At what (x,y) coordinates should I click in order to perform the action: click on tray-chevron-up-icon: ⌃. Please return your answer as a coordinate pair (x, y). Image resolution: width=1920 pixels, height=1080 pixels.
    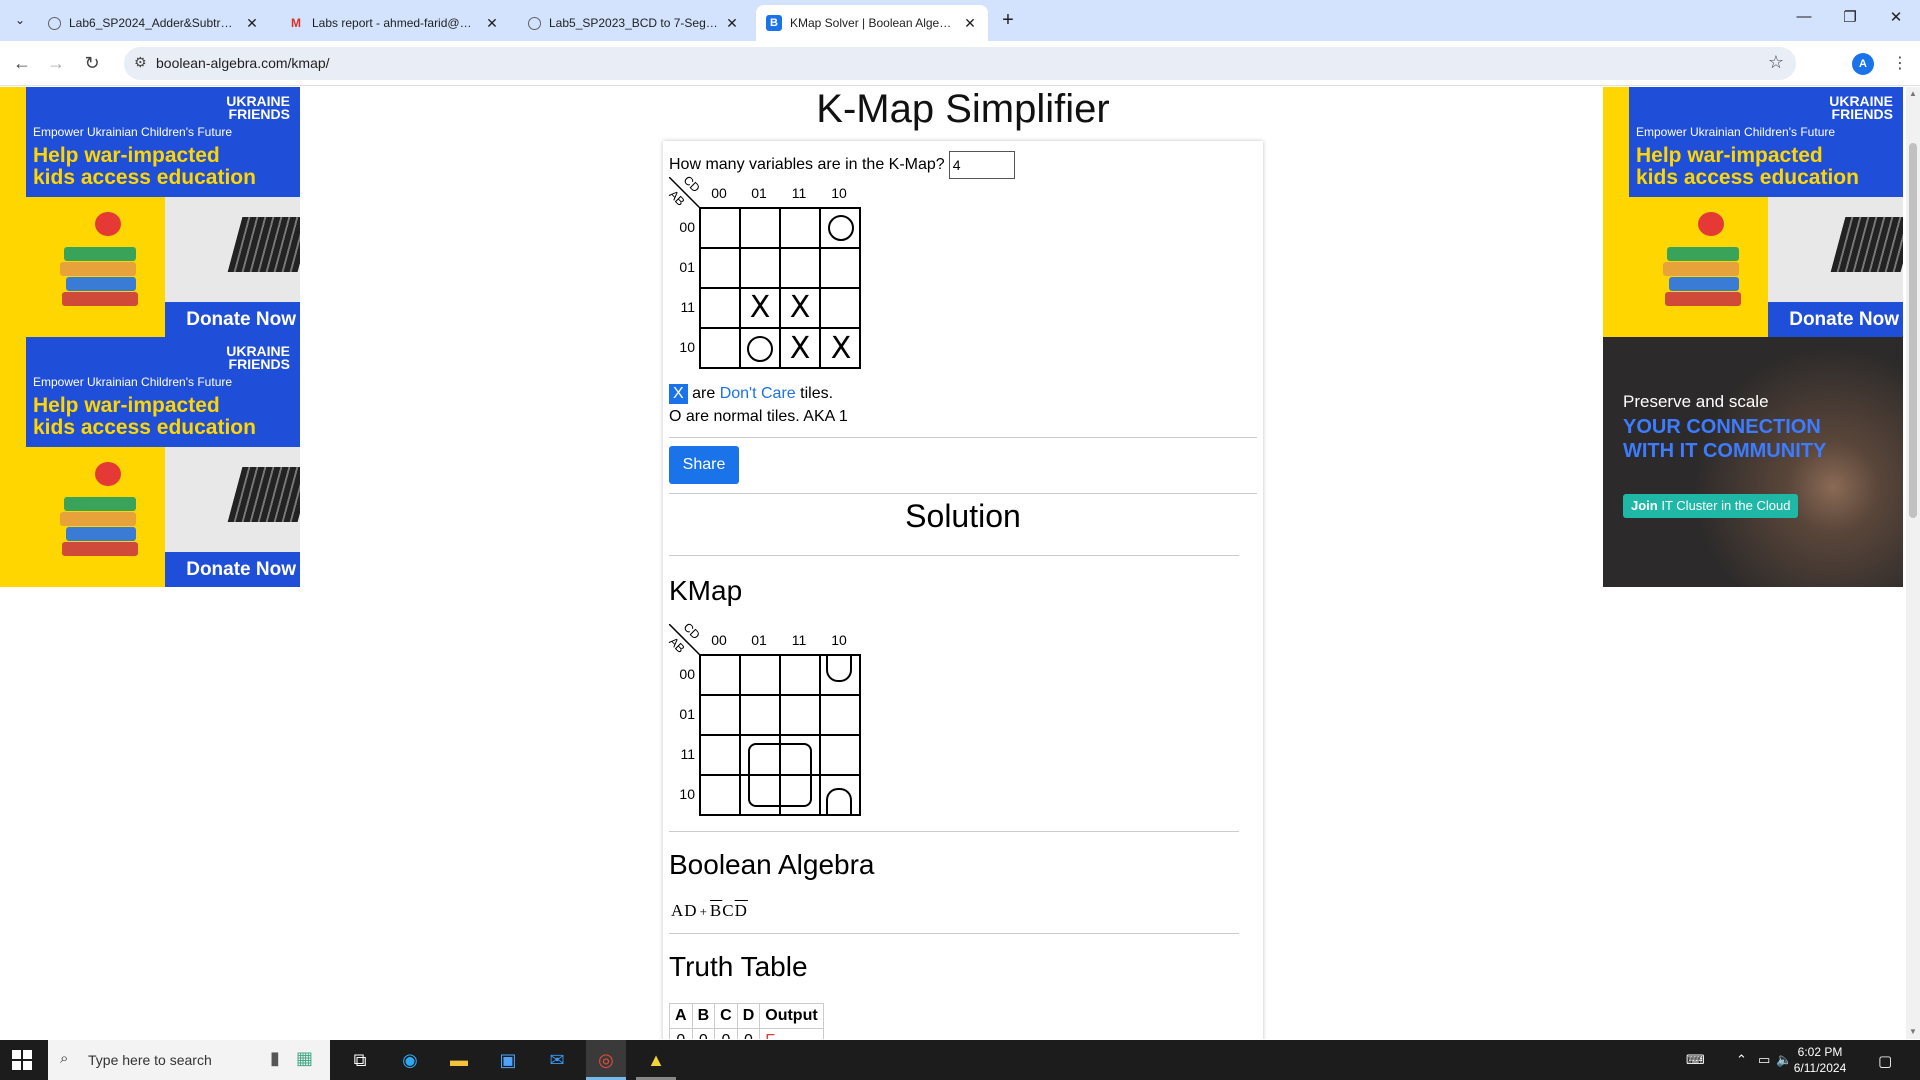
    Looking at the image, I should click on (1741, 1060).